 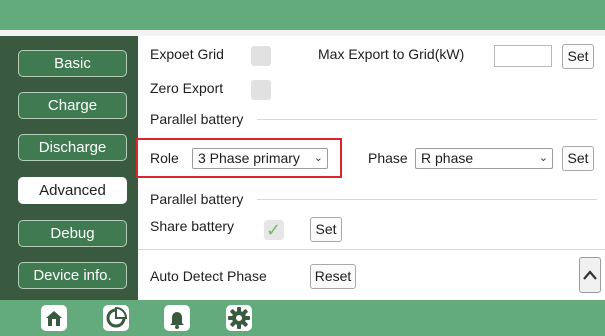 I want to click on row-divider, so click(x=371, y=249).